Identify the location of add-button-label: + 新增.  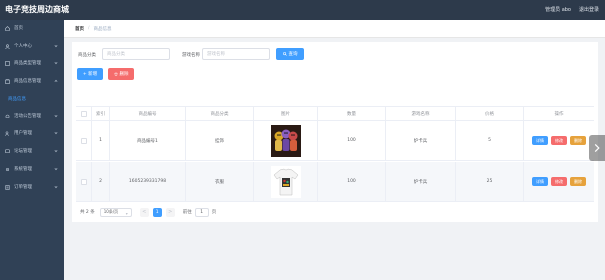
(90, 74).